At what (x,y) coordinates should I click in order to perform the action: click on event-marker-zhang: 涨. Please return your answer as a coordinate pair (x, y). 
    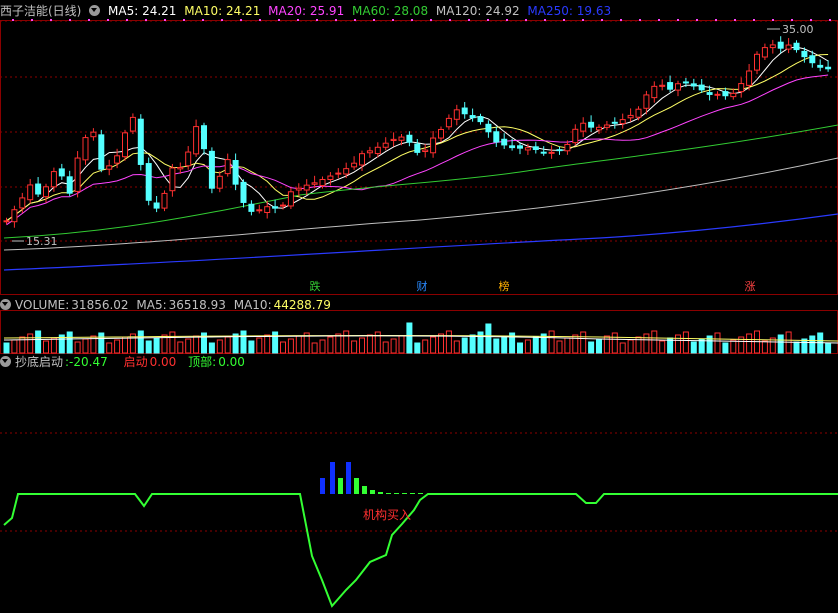
    Looking at the image, I should click on (750, 287).